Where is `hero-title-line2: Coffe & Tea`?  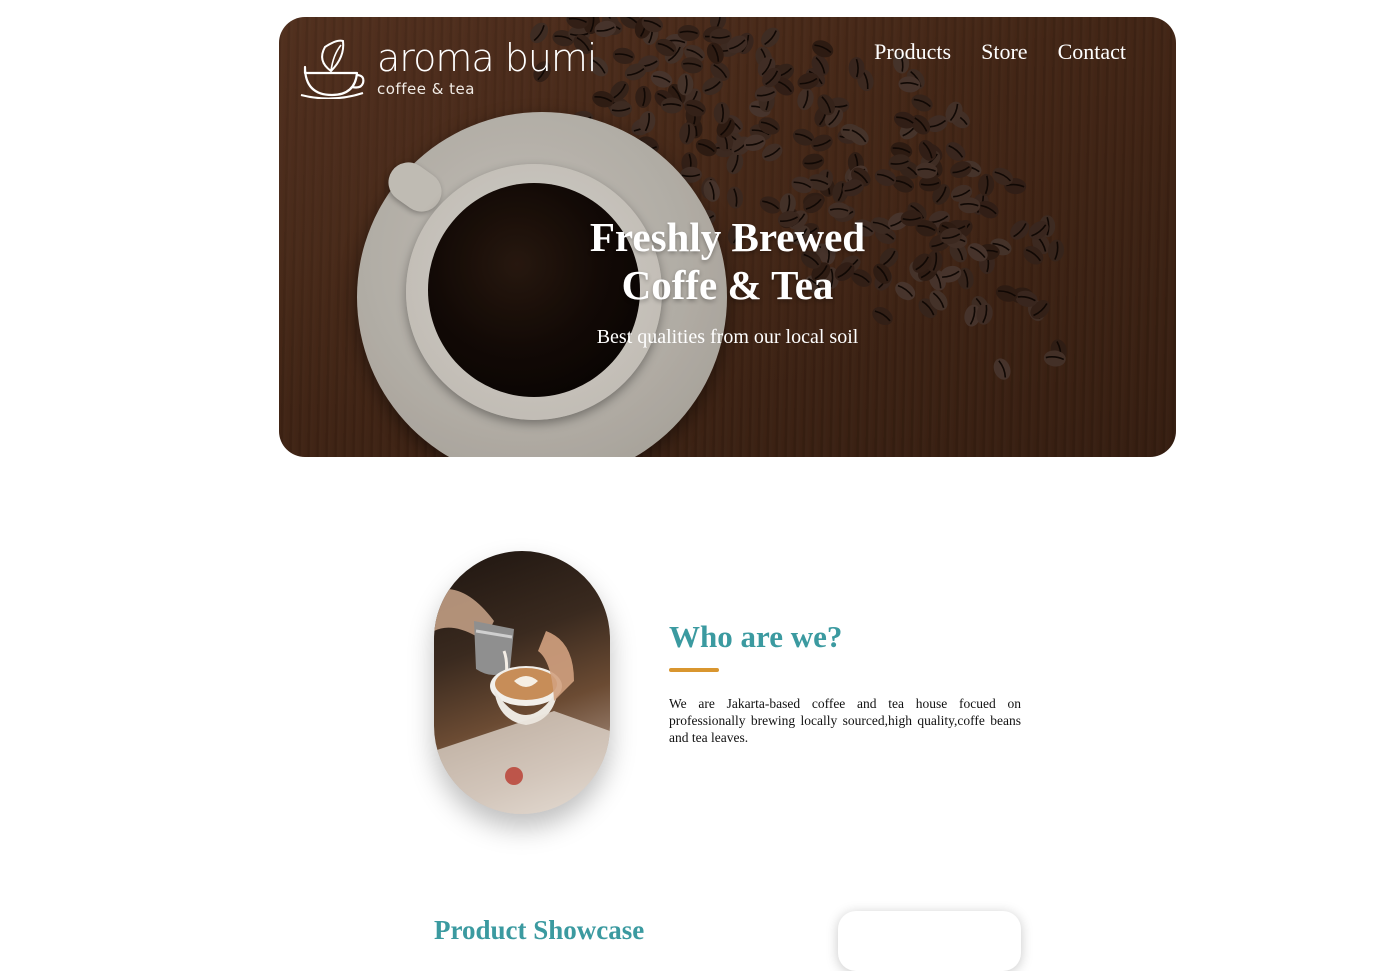
hero-title-line2: Coffe & Tea is located at coordinates (727, 285).